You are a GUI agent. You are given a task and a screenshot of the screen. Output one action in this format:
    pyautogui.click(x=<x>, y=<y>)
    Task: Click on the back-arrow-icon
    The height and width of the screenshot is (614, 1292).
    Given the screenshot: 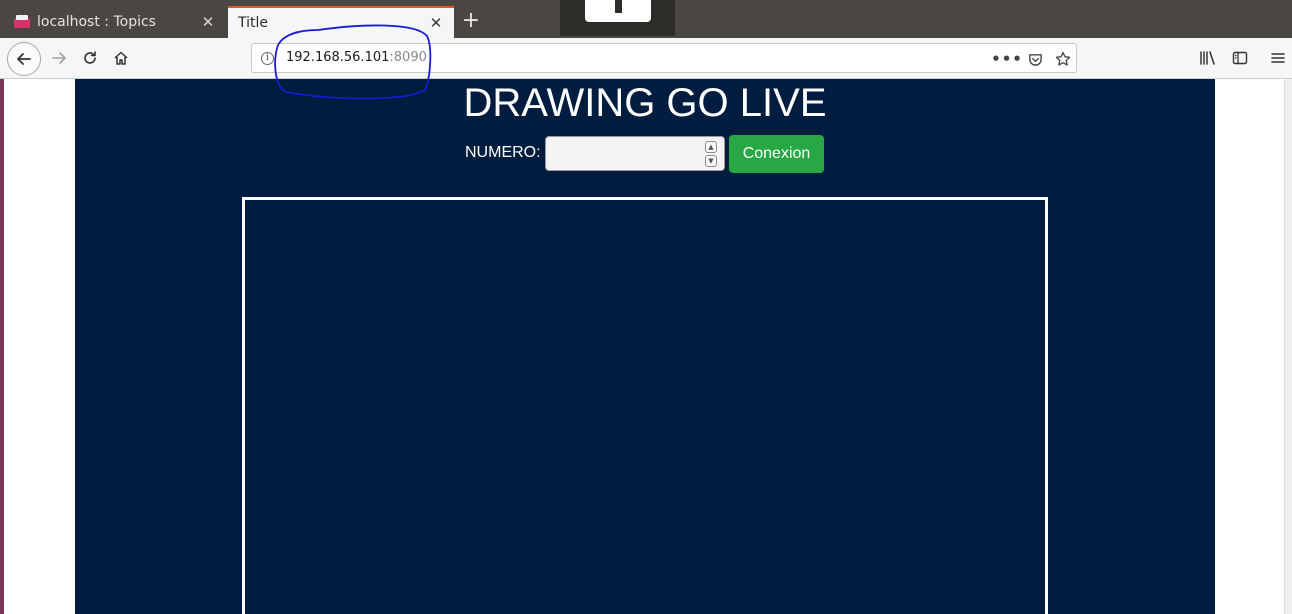 What is the action you would take?
    pyautogui.click(x=24, y=59)
    